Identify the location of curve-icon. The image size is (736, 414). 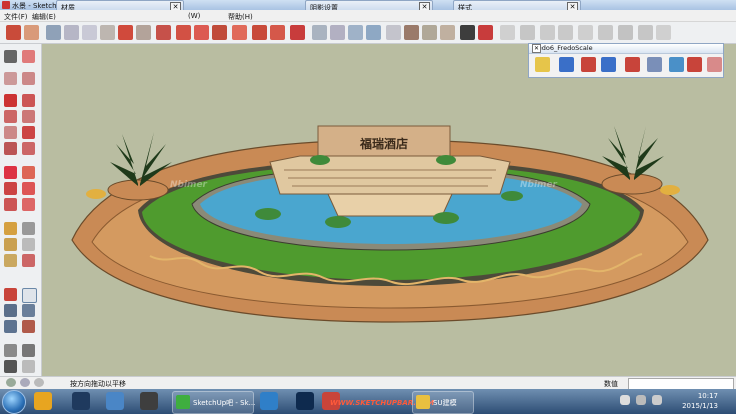
(259, 32).